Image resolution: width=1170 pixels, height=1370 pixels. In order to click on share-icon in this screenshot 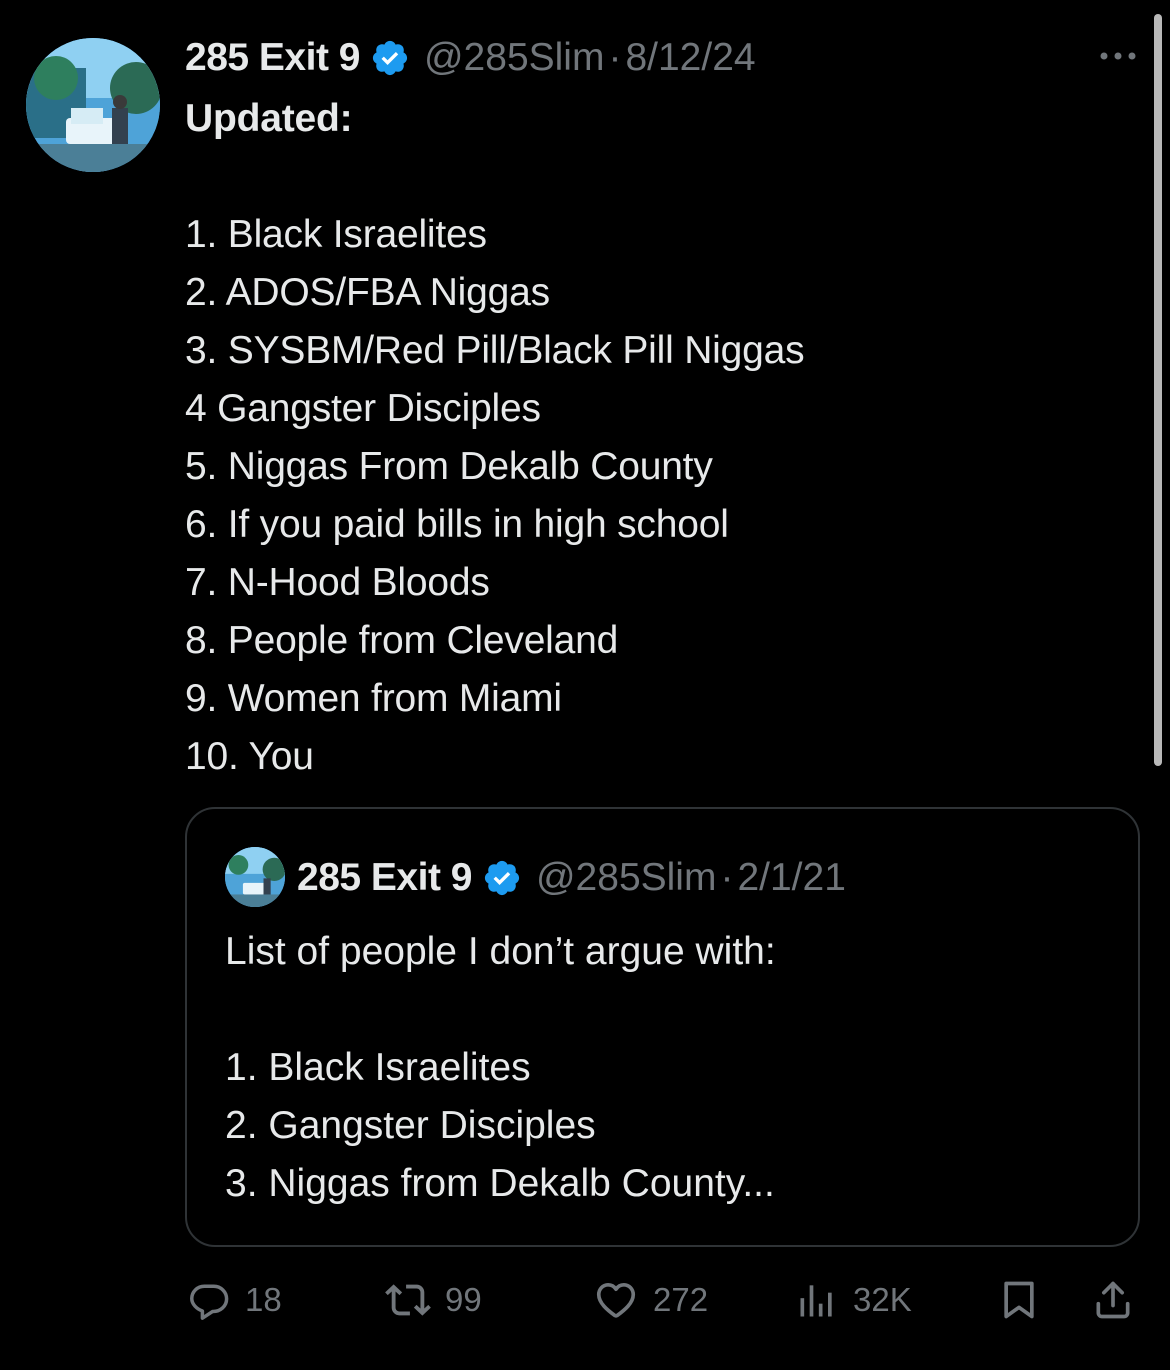, I will do `click(1113, 1300)`.